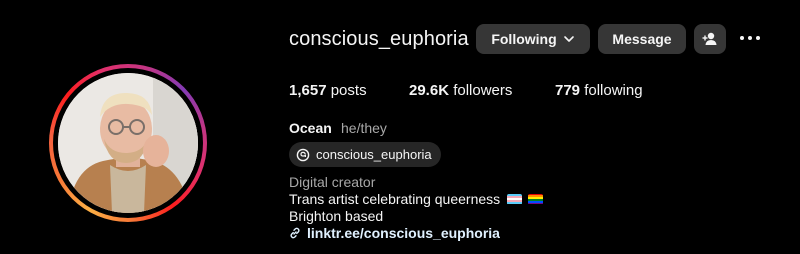 The image size is (800, 254). What do you see at coordinates (364, 128) in the screenshot?
I see `profile-pronouns: he/they` at bounding box center [364, 128].